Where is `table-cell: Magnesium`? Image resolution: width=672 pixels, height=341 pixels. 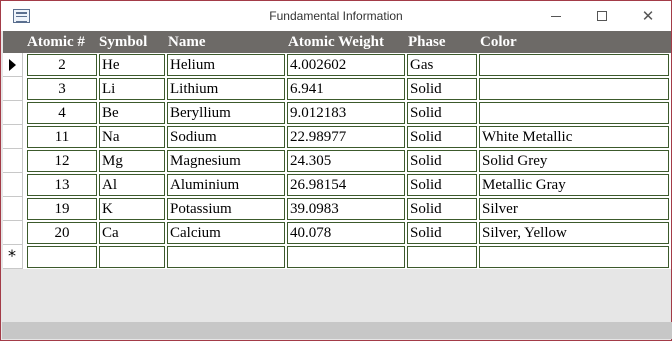 table-cell: Magnesium is located at coordinates (226, 161).